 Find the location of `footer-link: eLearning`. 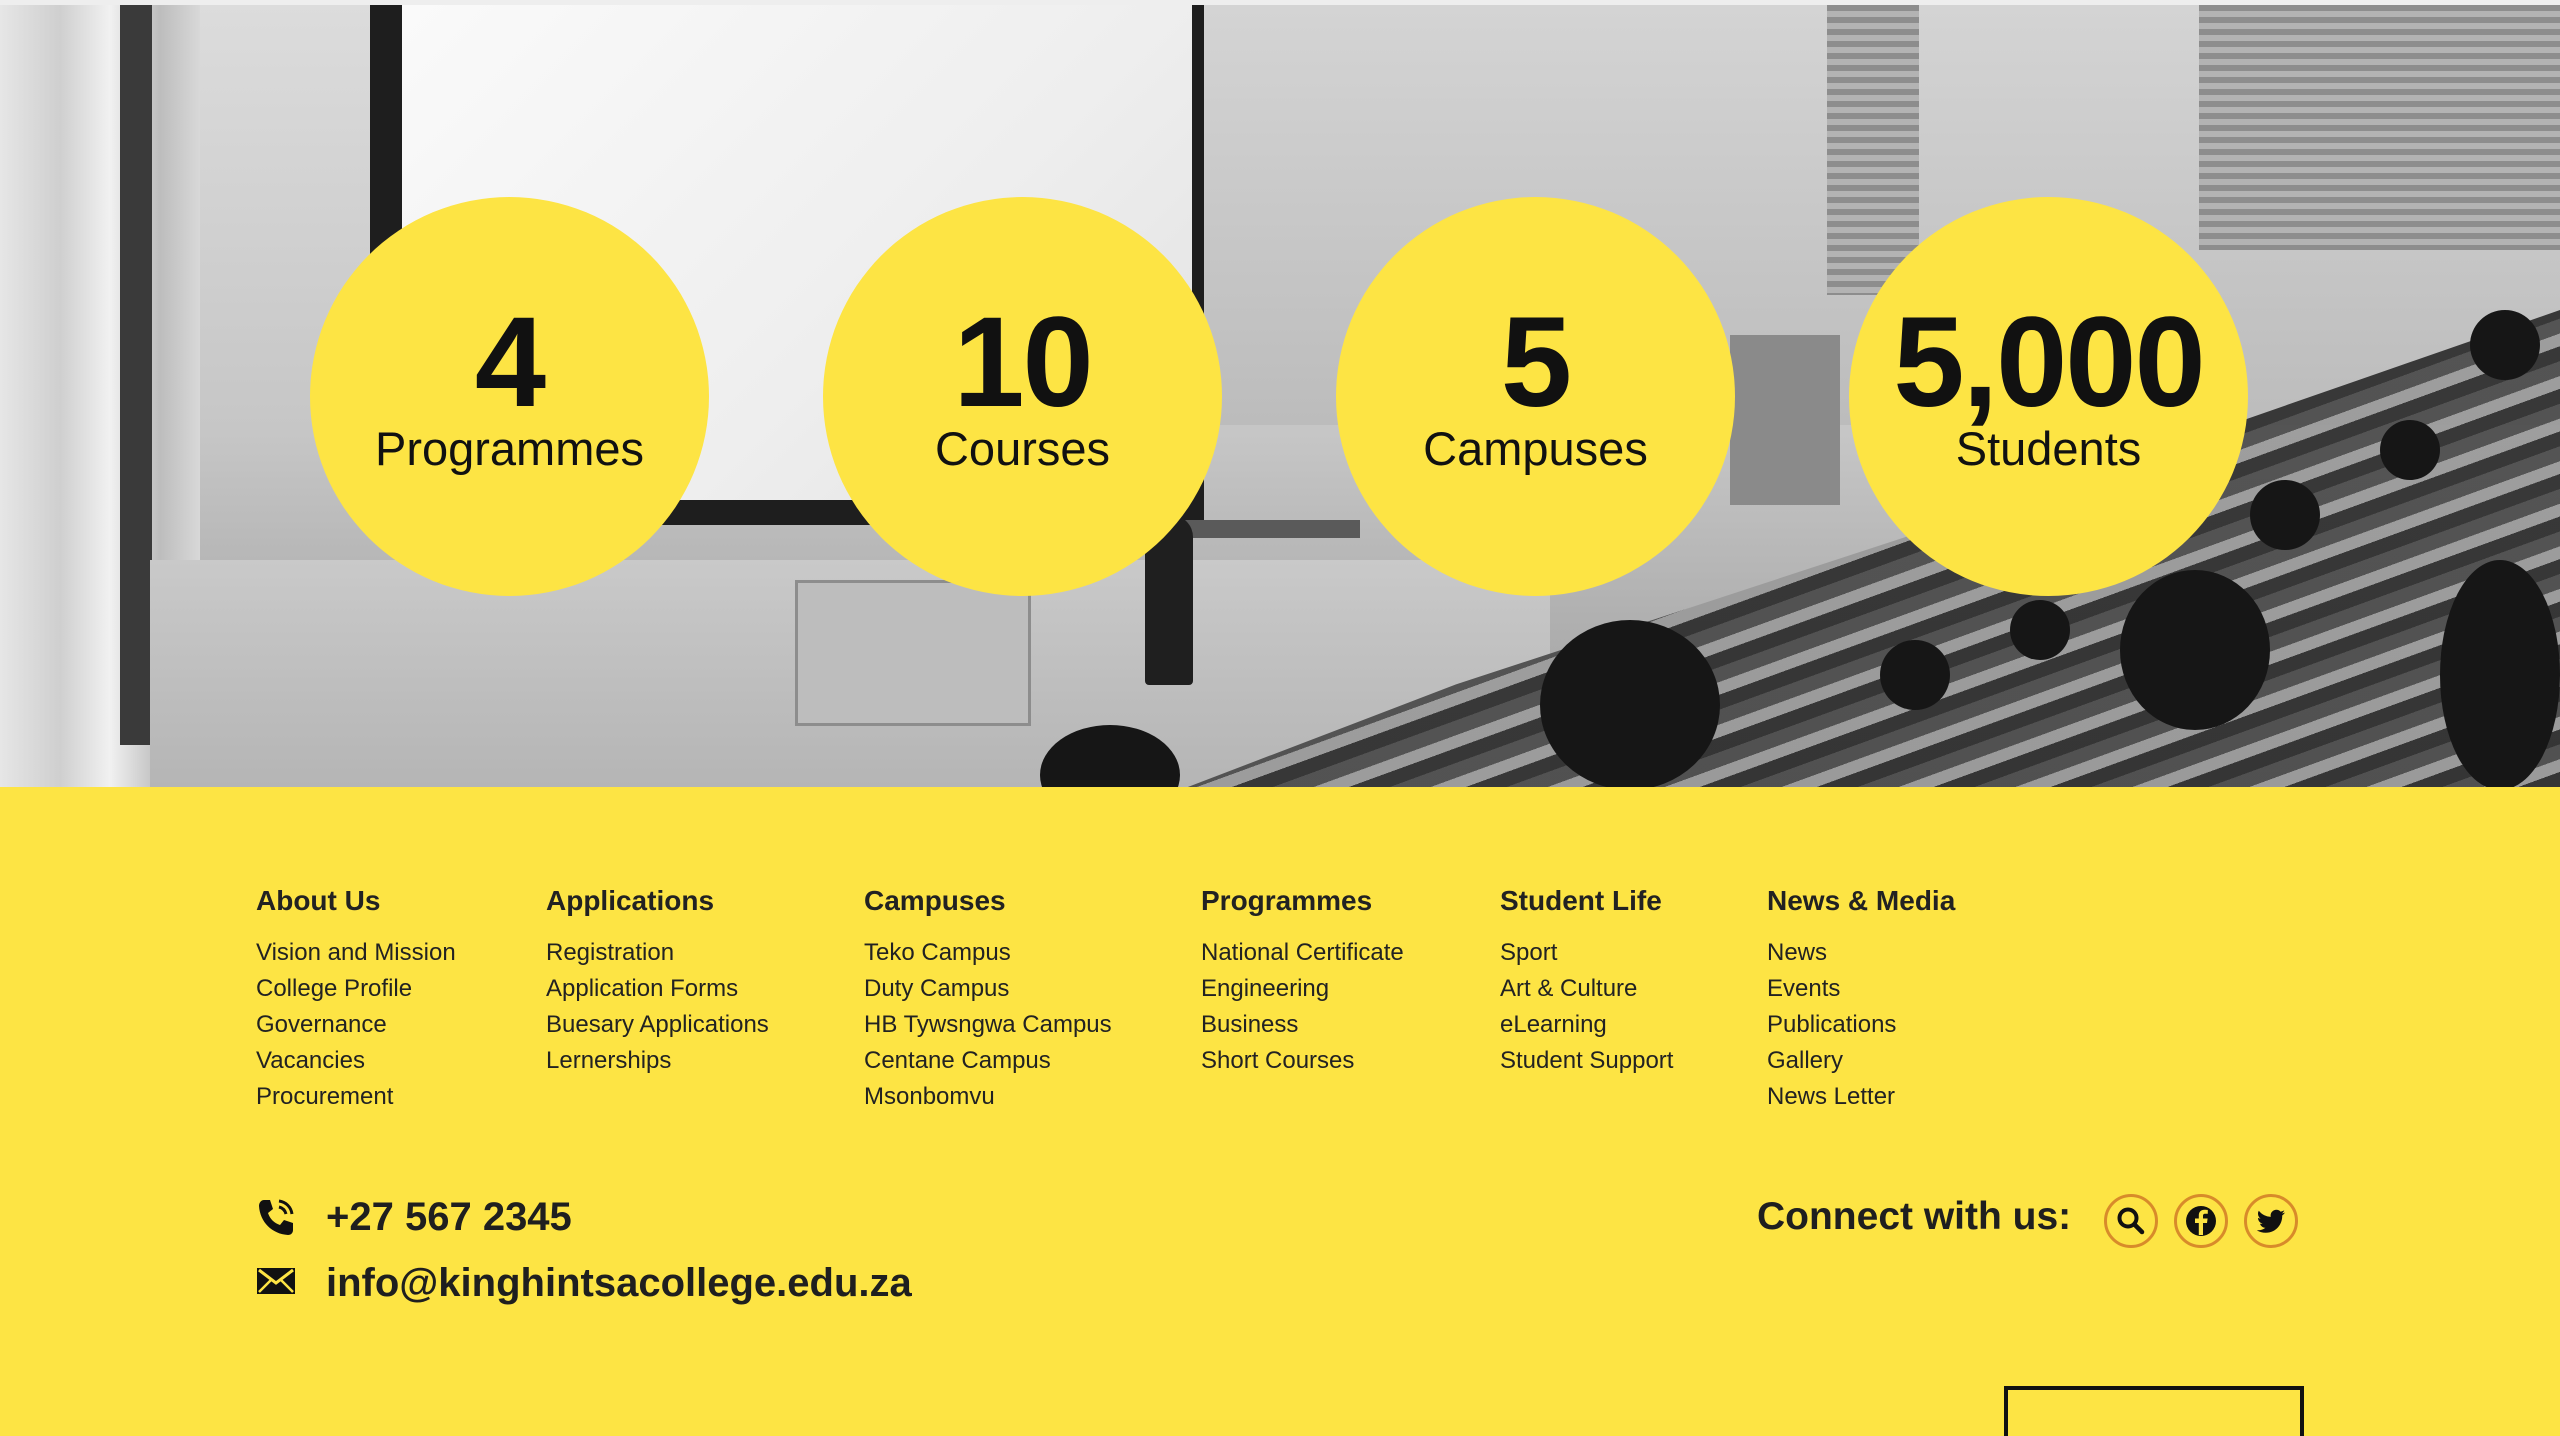

footer-link: eLearning is located at coordinates (1586, 1025).